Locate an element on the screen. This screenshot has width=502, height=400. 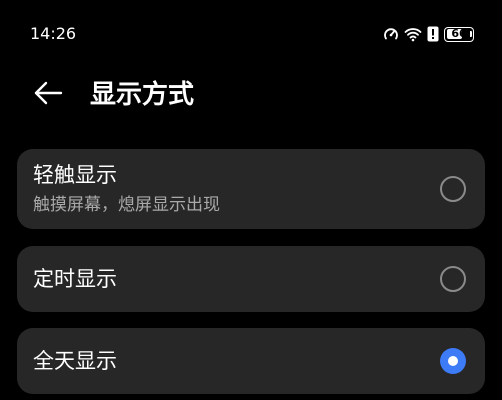
battery-level: 66 is located at coordinates (459, 33).